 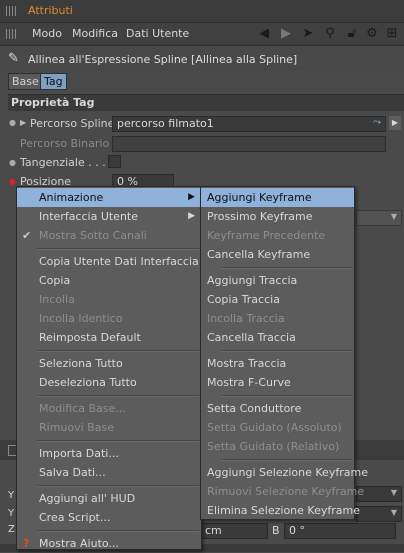 What do you see at coordinates (114, 161) in the screenshot?
I see `tangenziale-checkbox` at bounding box center [114, 161].